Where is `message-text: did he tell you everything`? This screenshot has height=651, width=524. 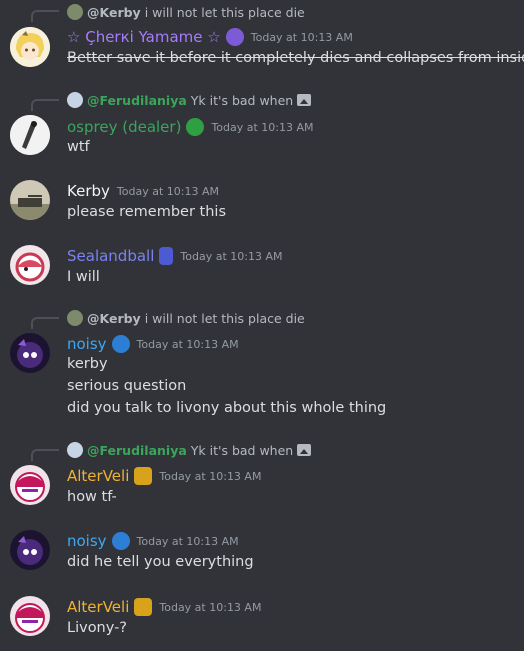 message-text: did he tell you everything is located at coordinates (160, 562).